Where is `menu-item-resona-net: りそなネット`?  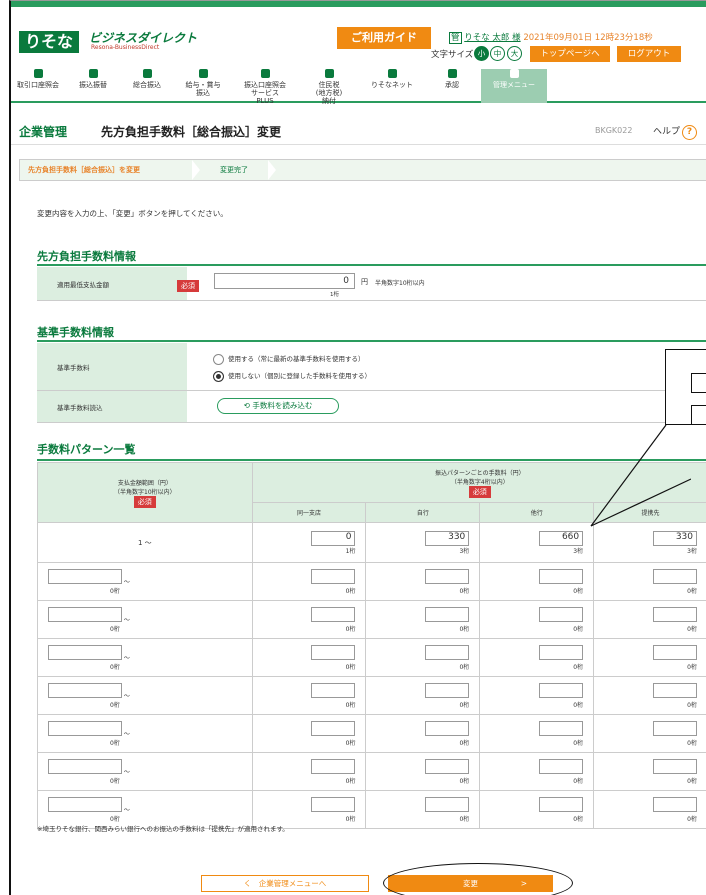
menu-item-resona-net: りそなネット is located at coordinates (392, 86).